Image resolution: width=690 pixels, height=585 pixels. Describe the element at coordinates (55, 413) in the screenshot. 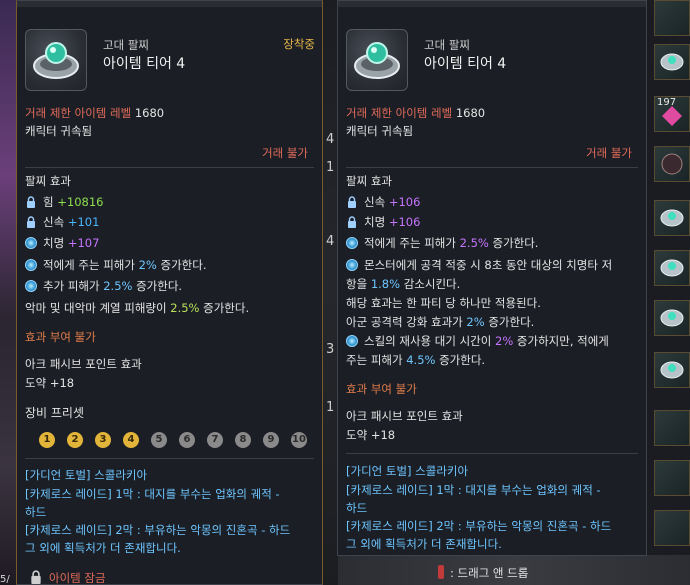

I see `preset-title: 장비 프리셋` at that location.